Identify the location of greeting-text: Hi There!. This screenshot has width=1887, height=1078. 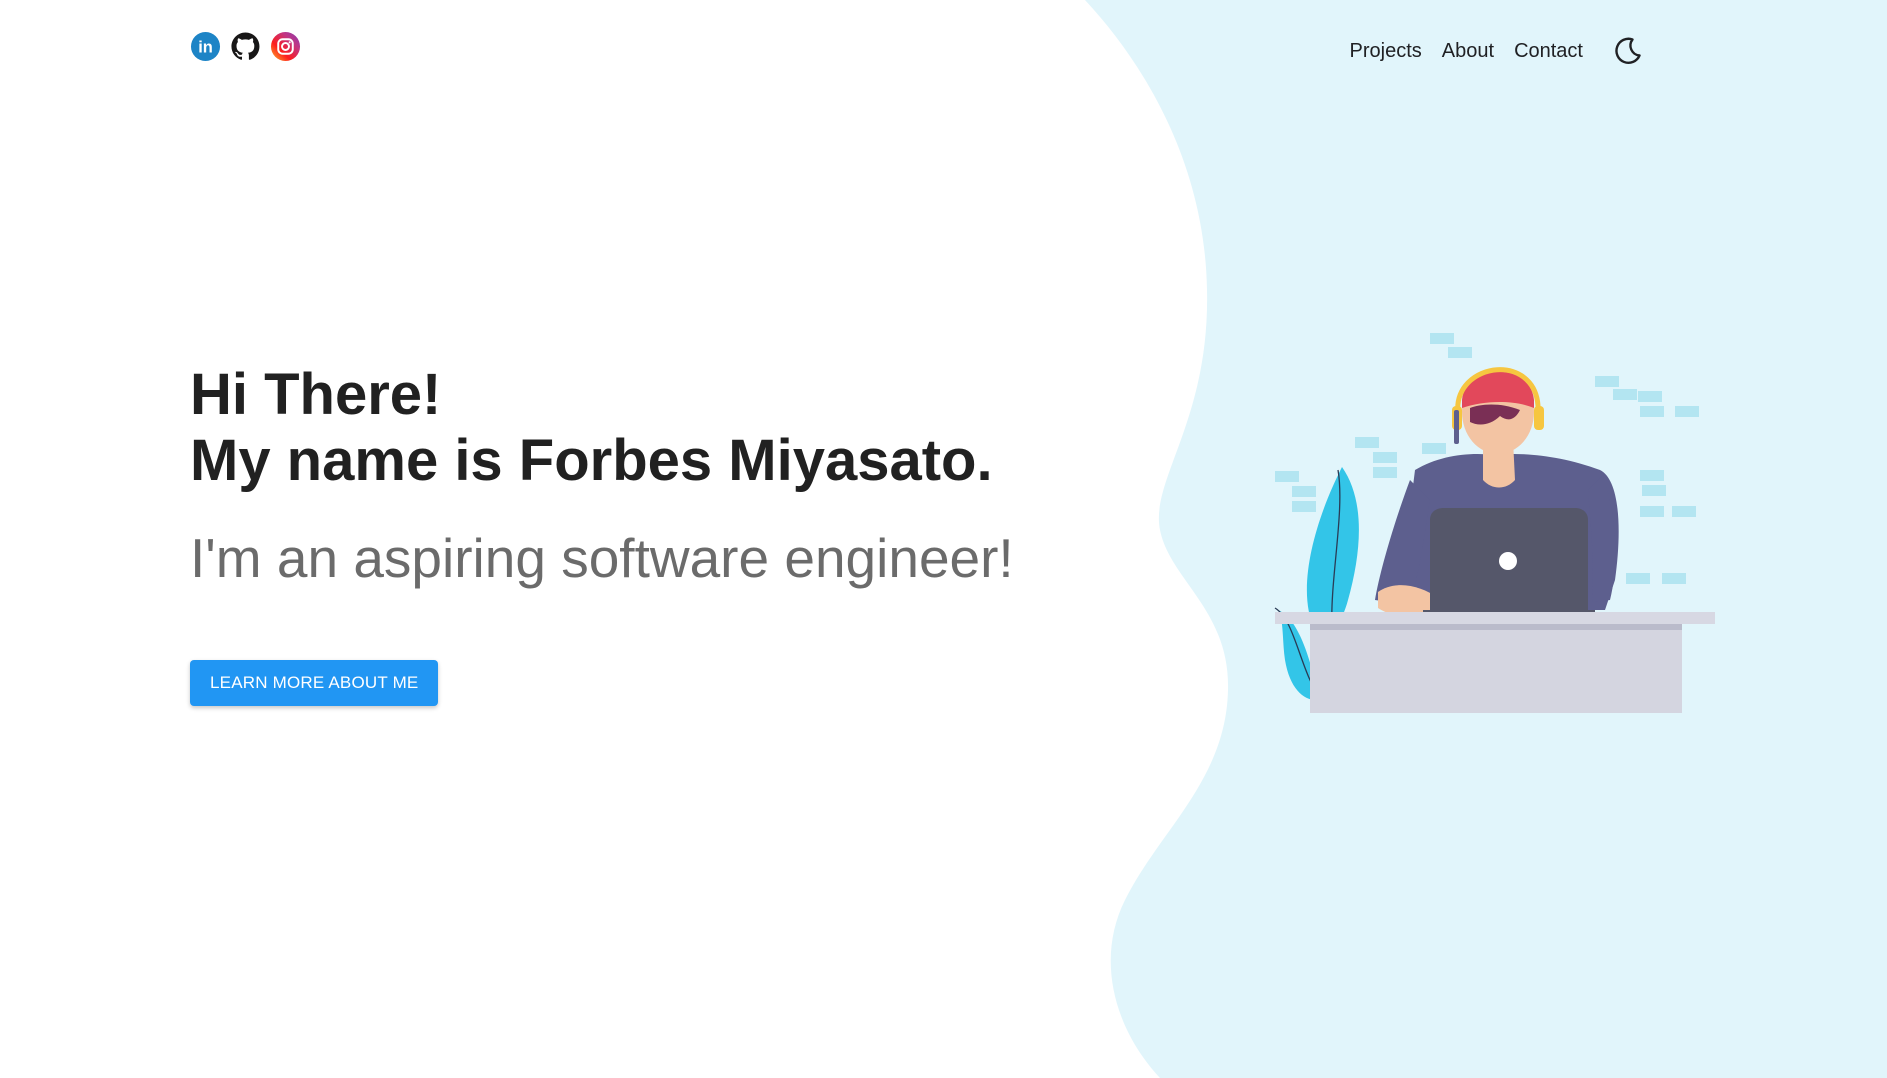
(316, 394).